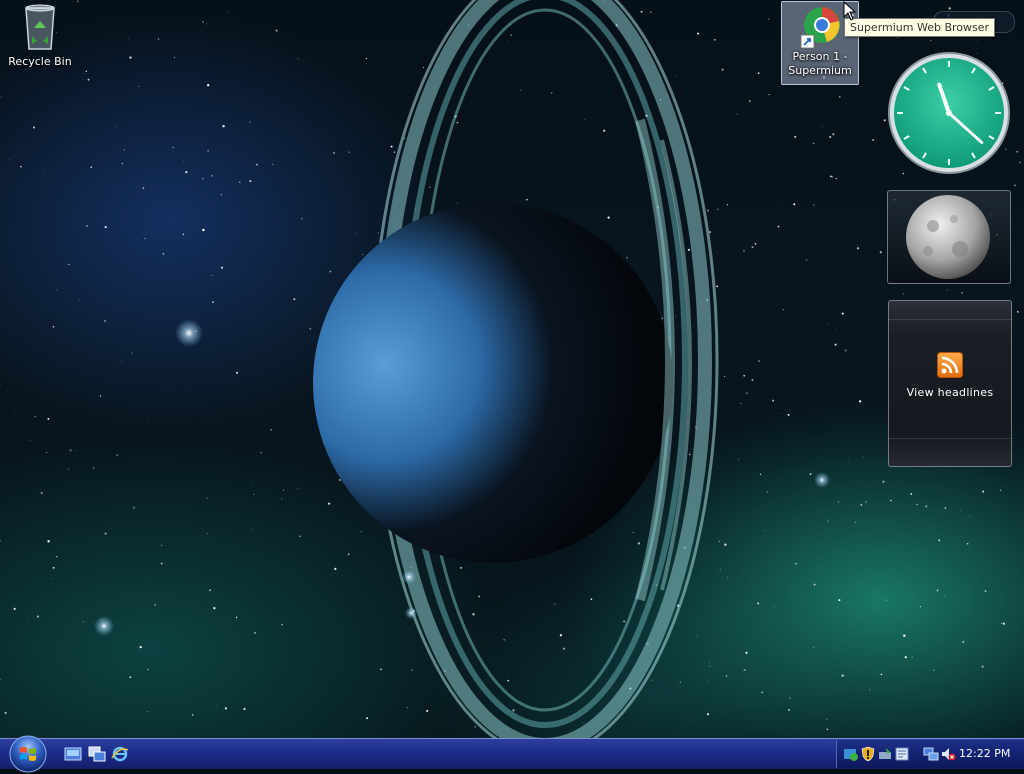 The height and width of the screenshot is (774, 1024). I want to click on picture-slideshow-gadget, so click(949, 237).